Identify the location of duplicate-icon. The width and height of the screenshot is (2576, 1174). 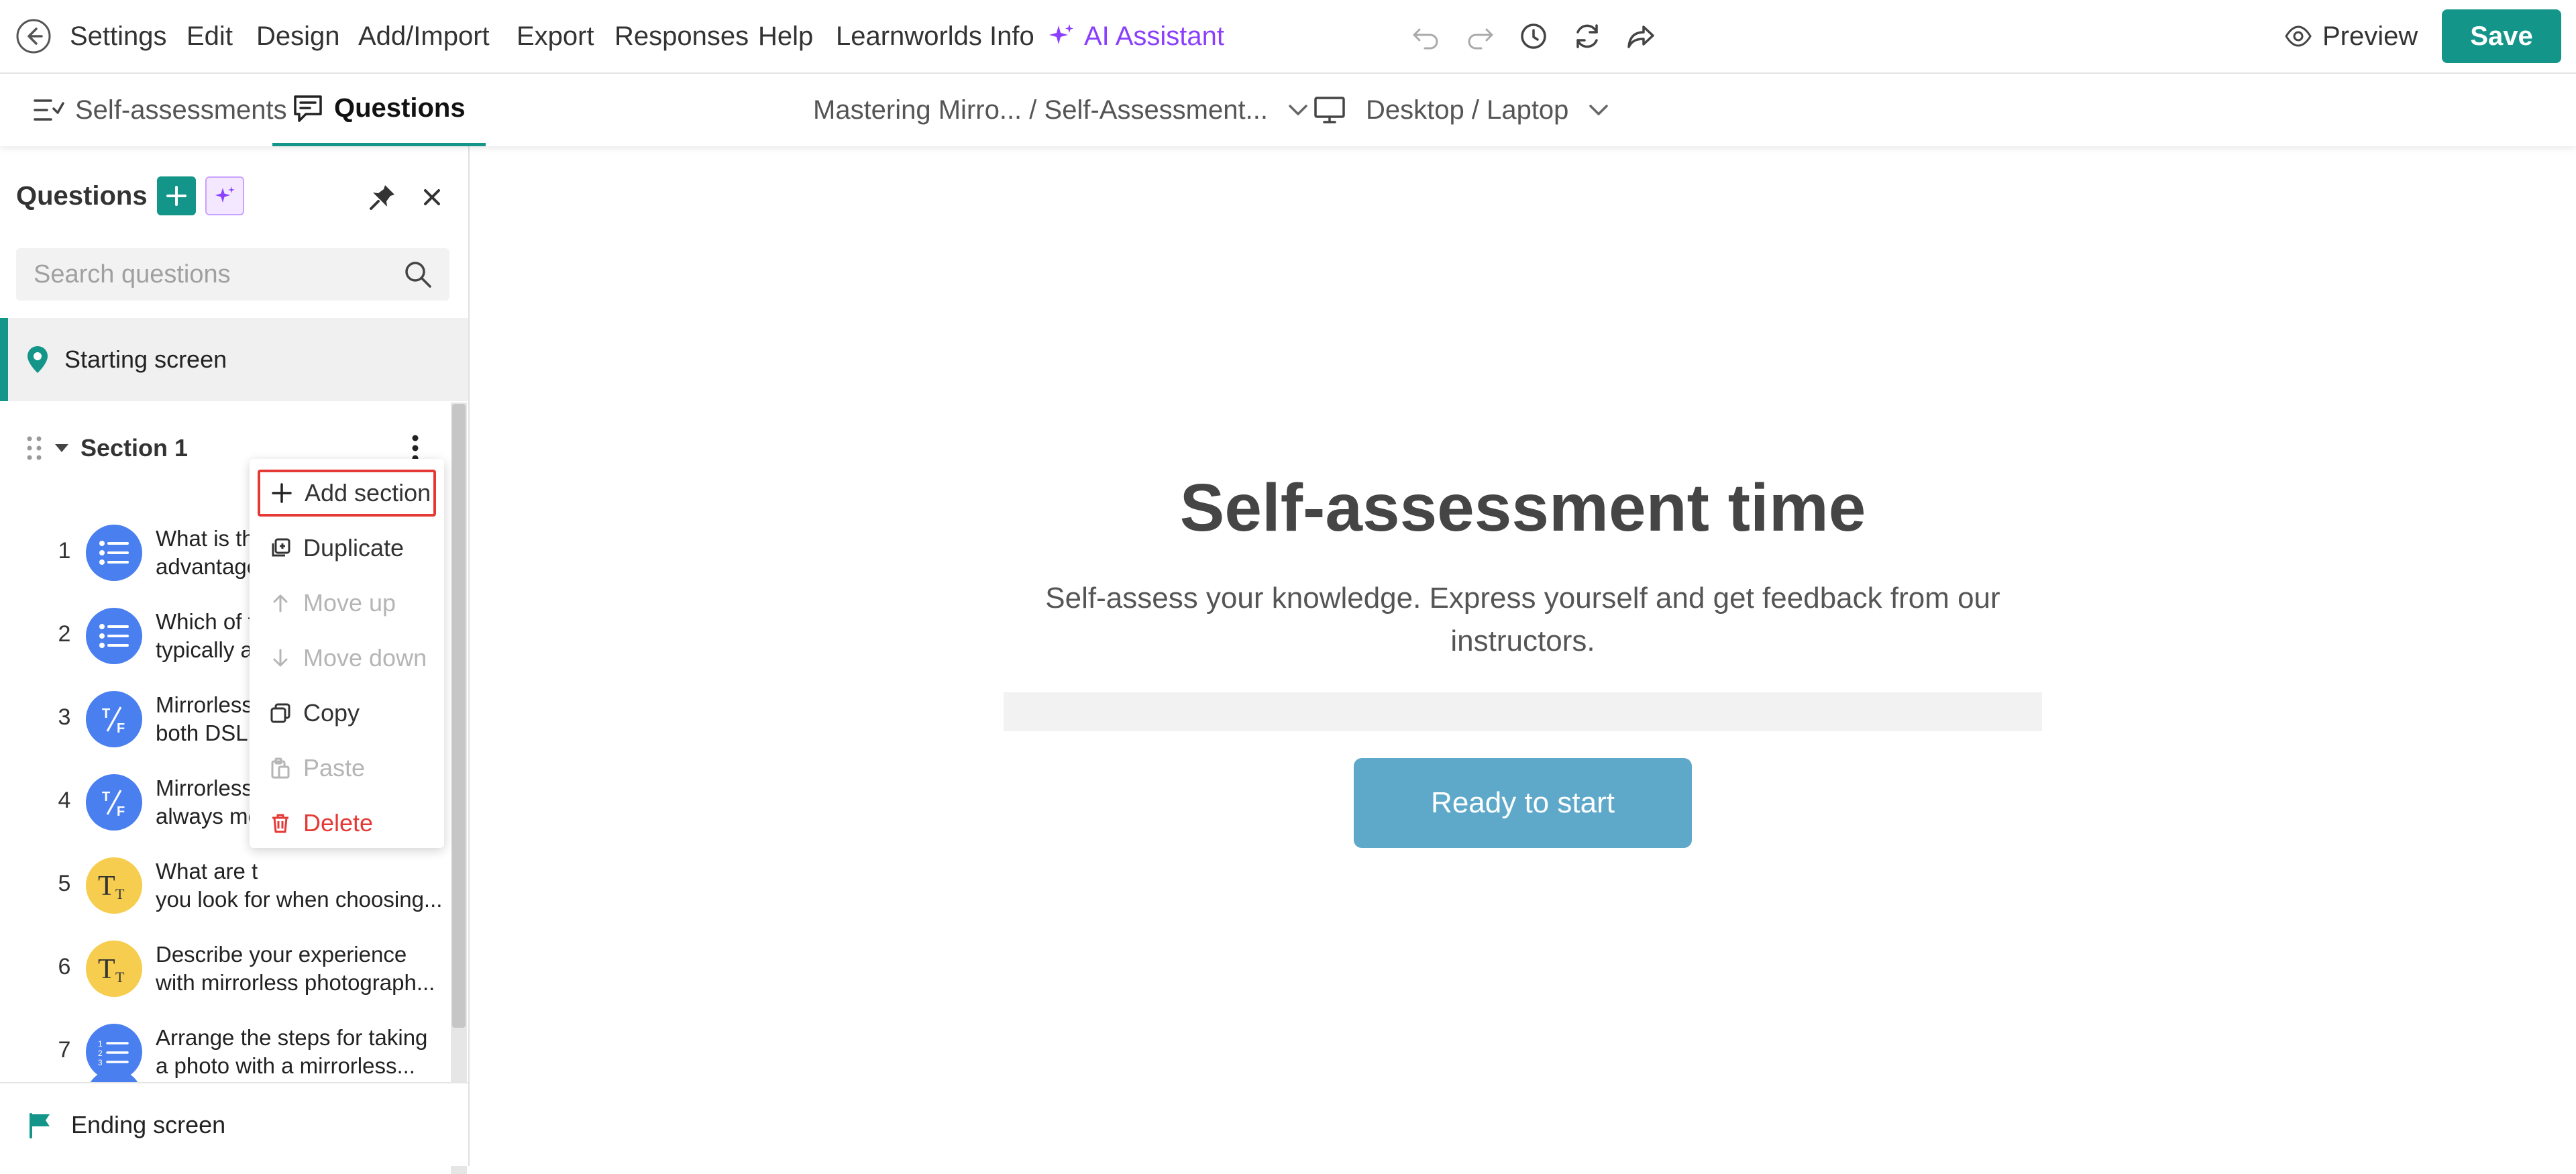
(281, 547).